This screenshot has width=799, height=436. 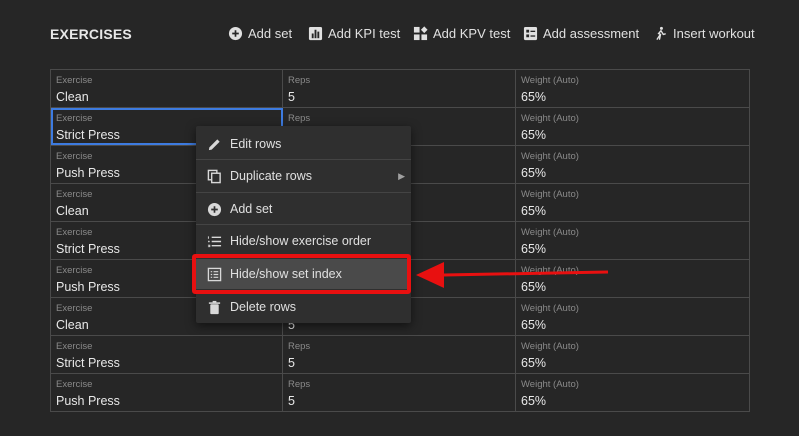 What do you see at coordinates (661, 33) in the screenshot?
I see `person-walking-icon` at bounding box center [661, 33].